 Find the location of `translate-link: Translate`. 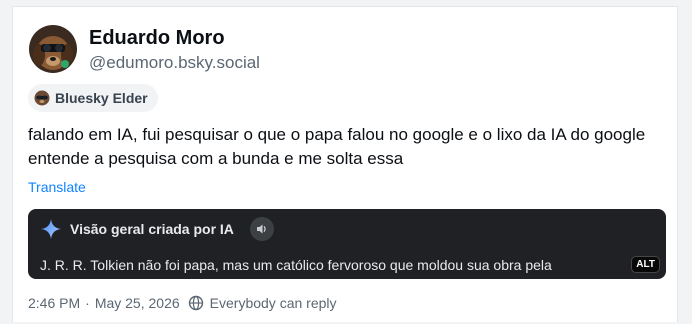

translate-link: Translate is located at coordinates (57, 187).